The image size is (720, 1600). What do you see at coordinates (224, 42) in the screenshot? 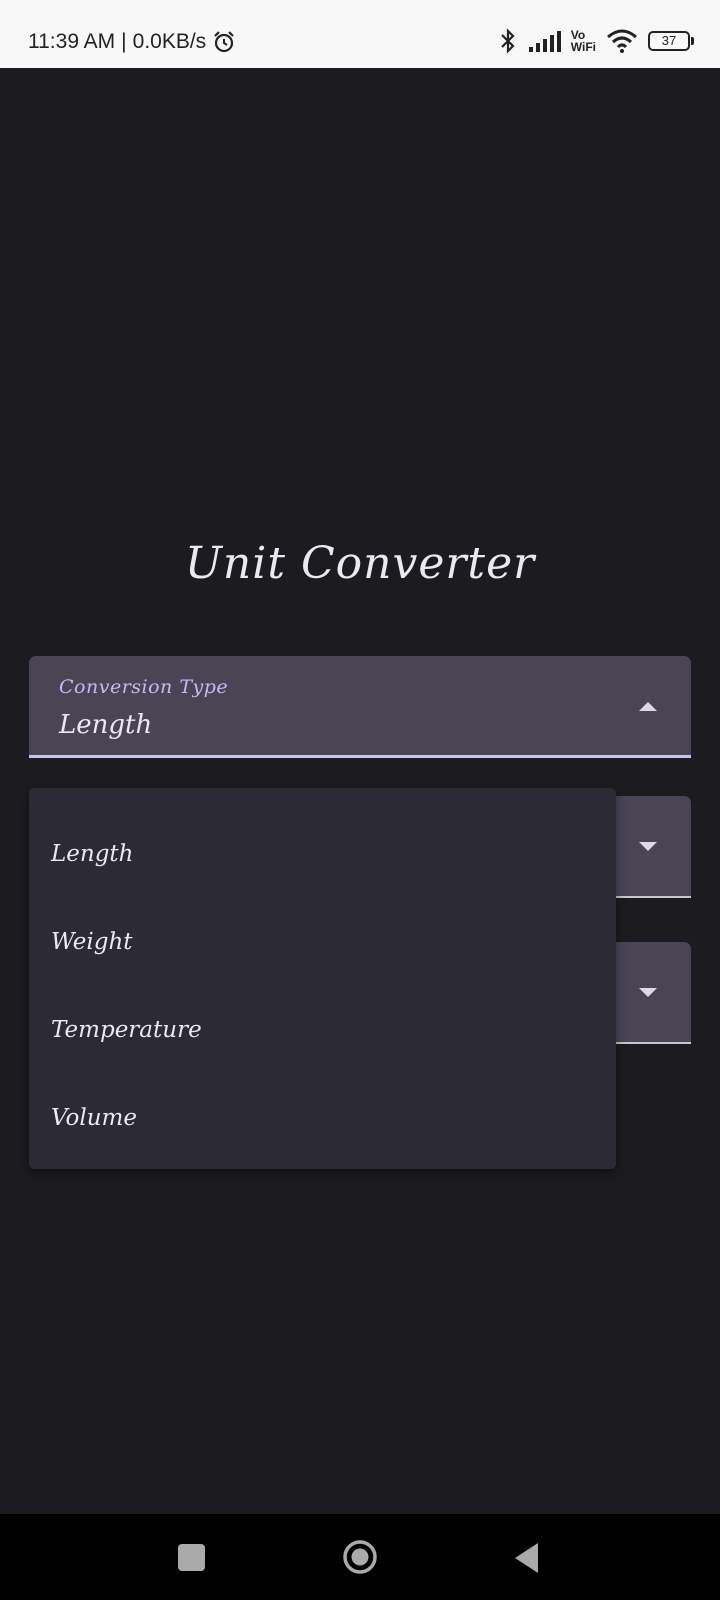
I see `alarm-icon` at bounding box center [224, 42].